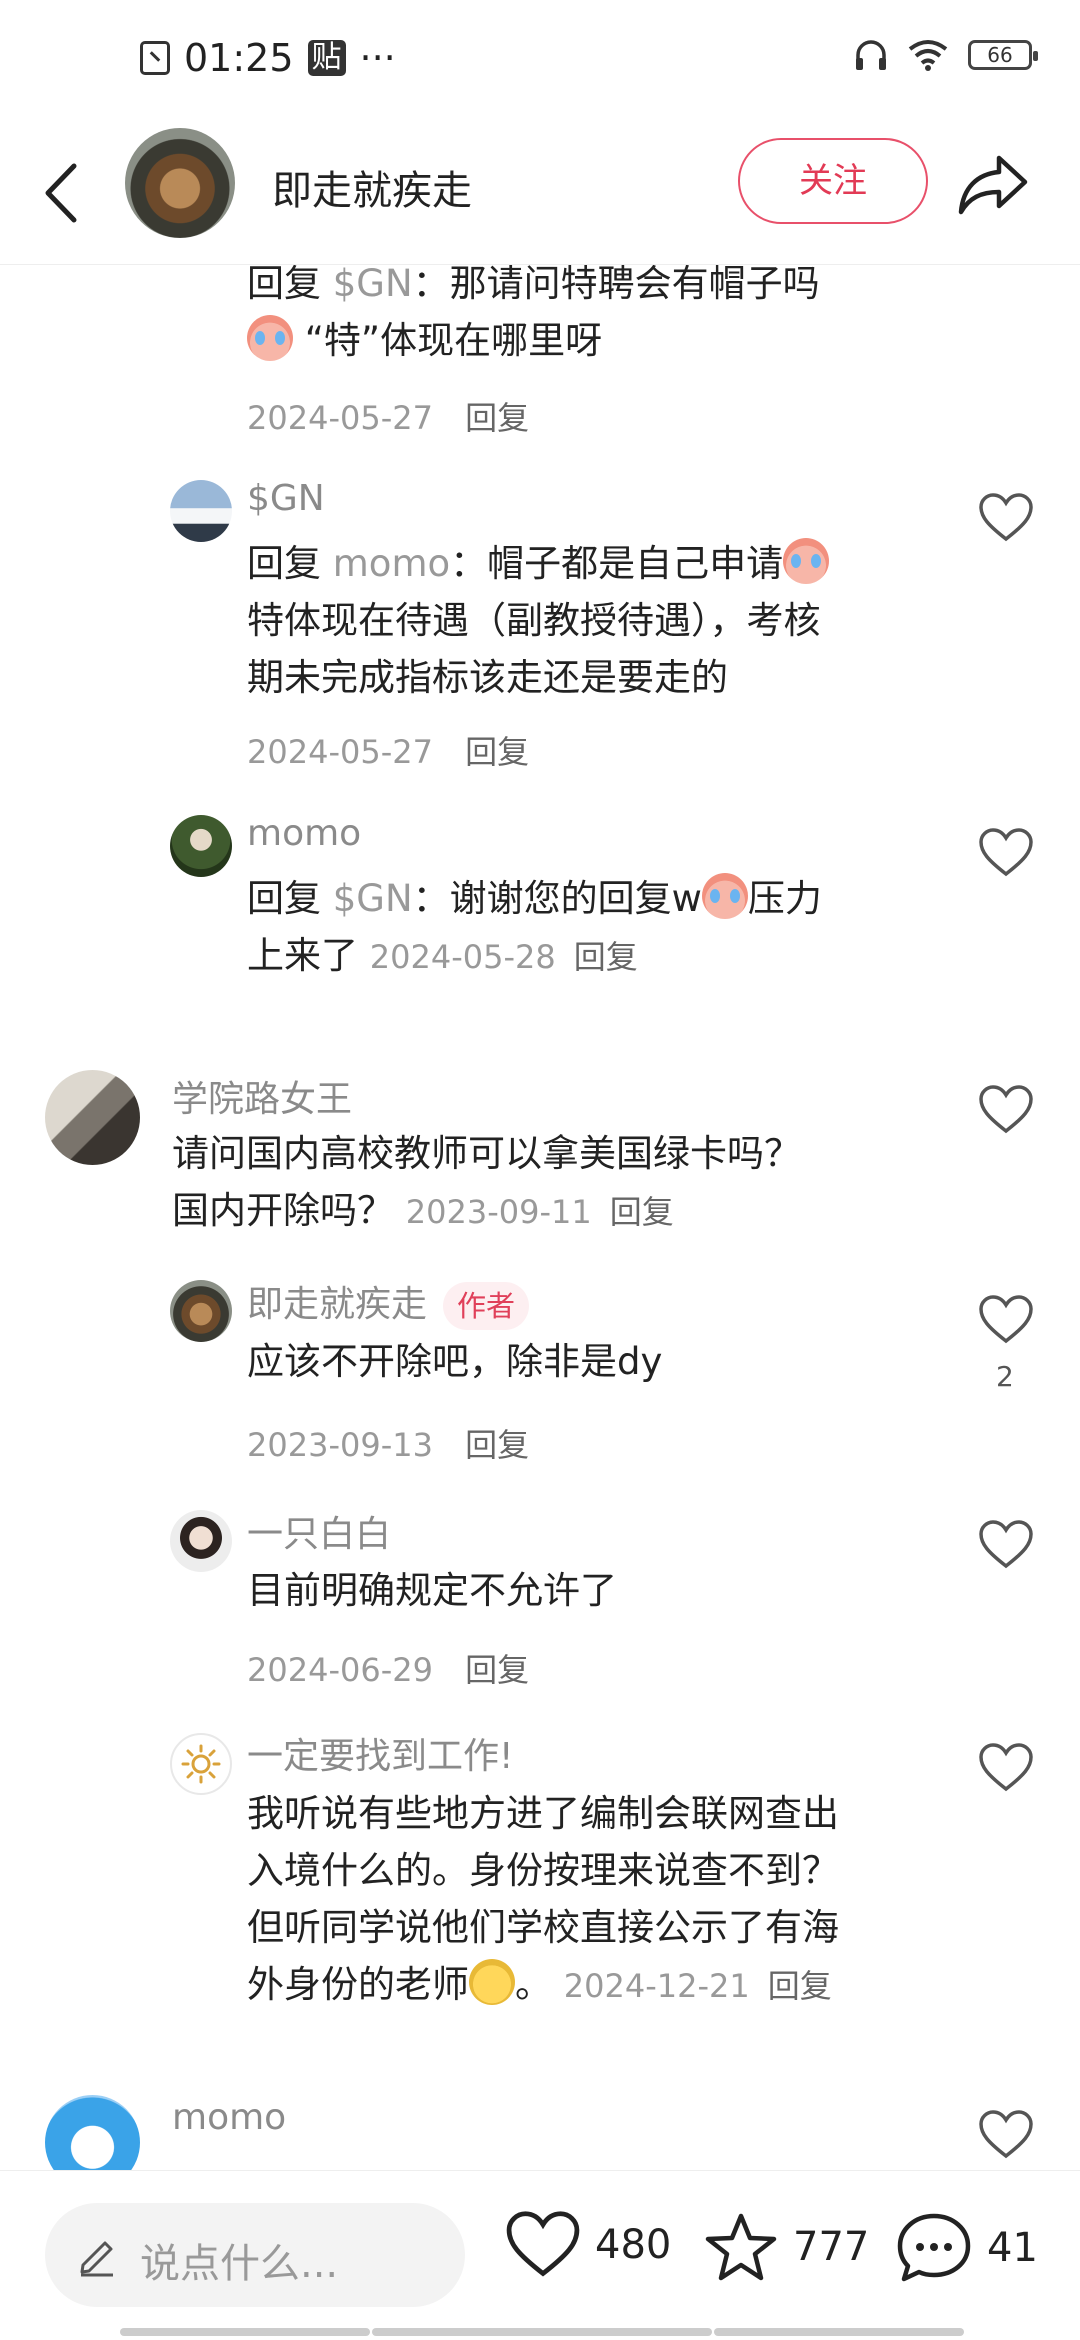 The height and width of the screenshot is (2340, 1080). What do you see at coordinates (62, 193) in the screenshot?
I see `back-icon` at bounding box center [62, 193].